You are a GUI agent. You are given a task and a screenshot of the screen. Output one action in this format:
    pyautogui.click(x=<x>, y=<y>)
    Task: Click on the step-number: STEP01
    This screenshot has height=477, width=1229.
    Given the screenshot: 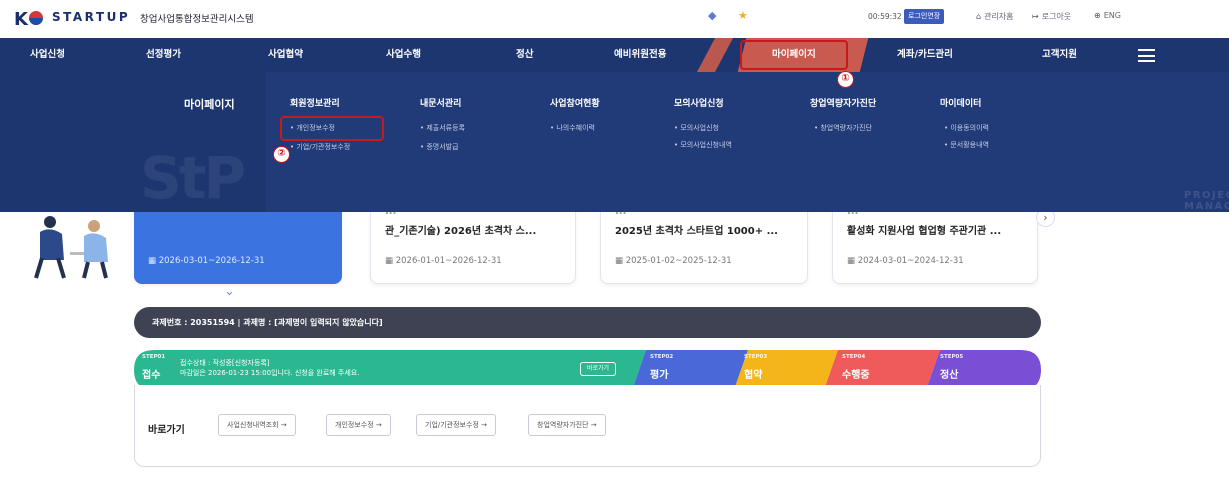 What is the action you would take?
    pyautogui.click(x=154, y=357)
    